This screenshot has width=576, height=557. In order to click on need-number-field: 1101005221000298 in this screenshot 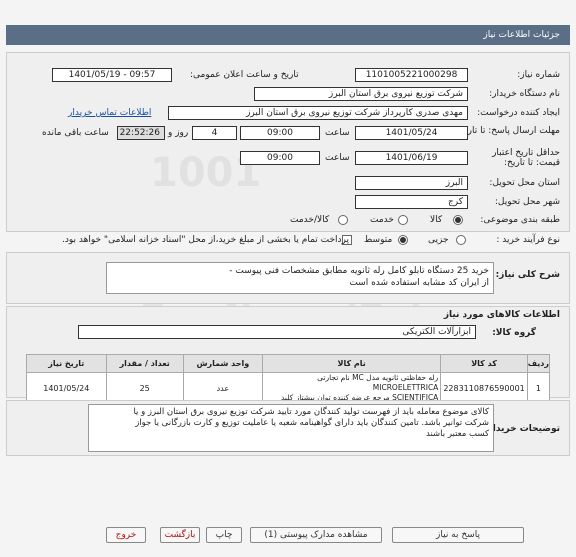, I will do `click(411, 75)`.